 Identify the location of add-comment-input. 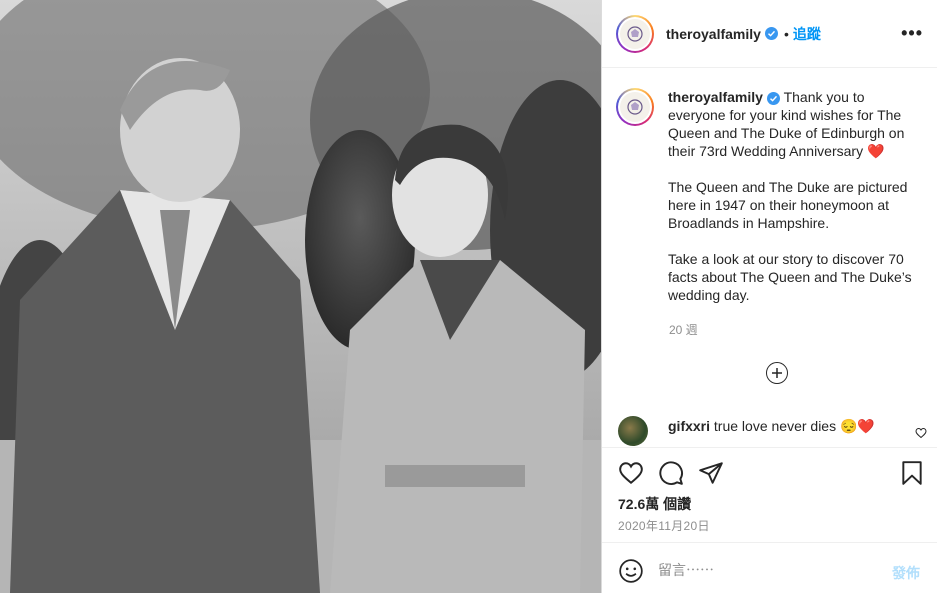
(758, 570).